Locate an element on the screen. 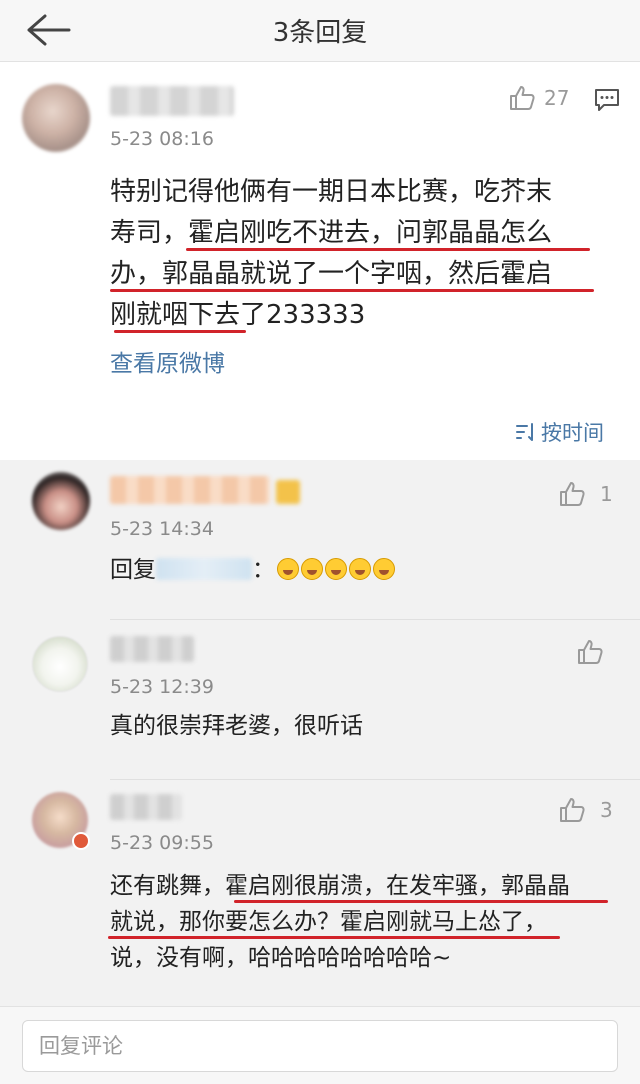 The width and height of the screenshot is (640, 1084). sort-by-time-button: 按时间 is located at coordinates (559, 432).